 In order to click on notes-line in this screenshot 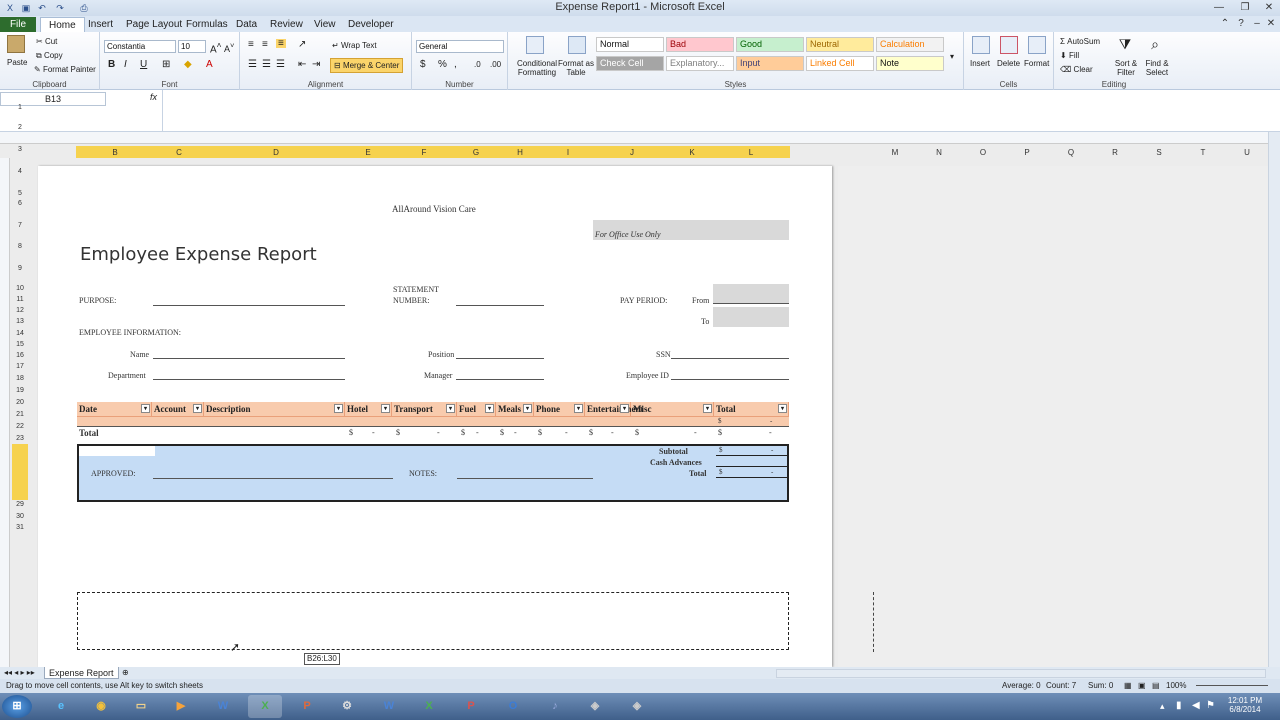, I will do `click(525, 478)`.